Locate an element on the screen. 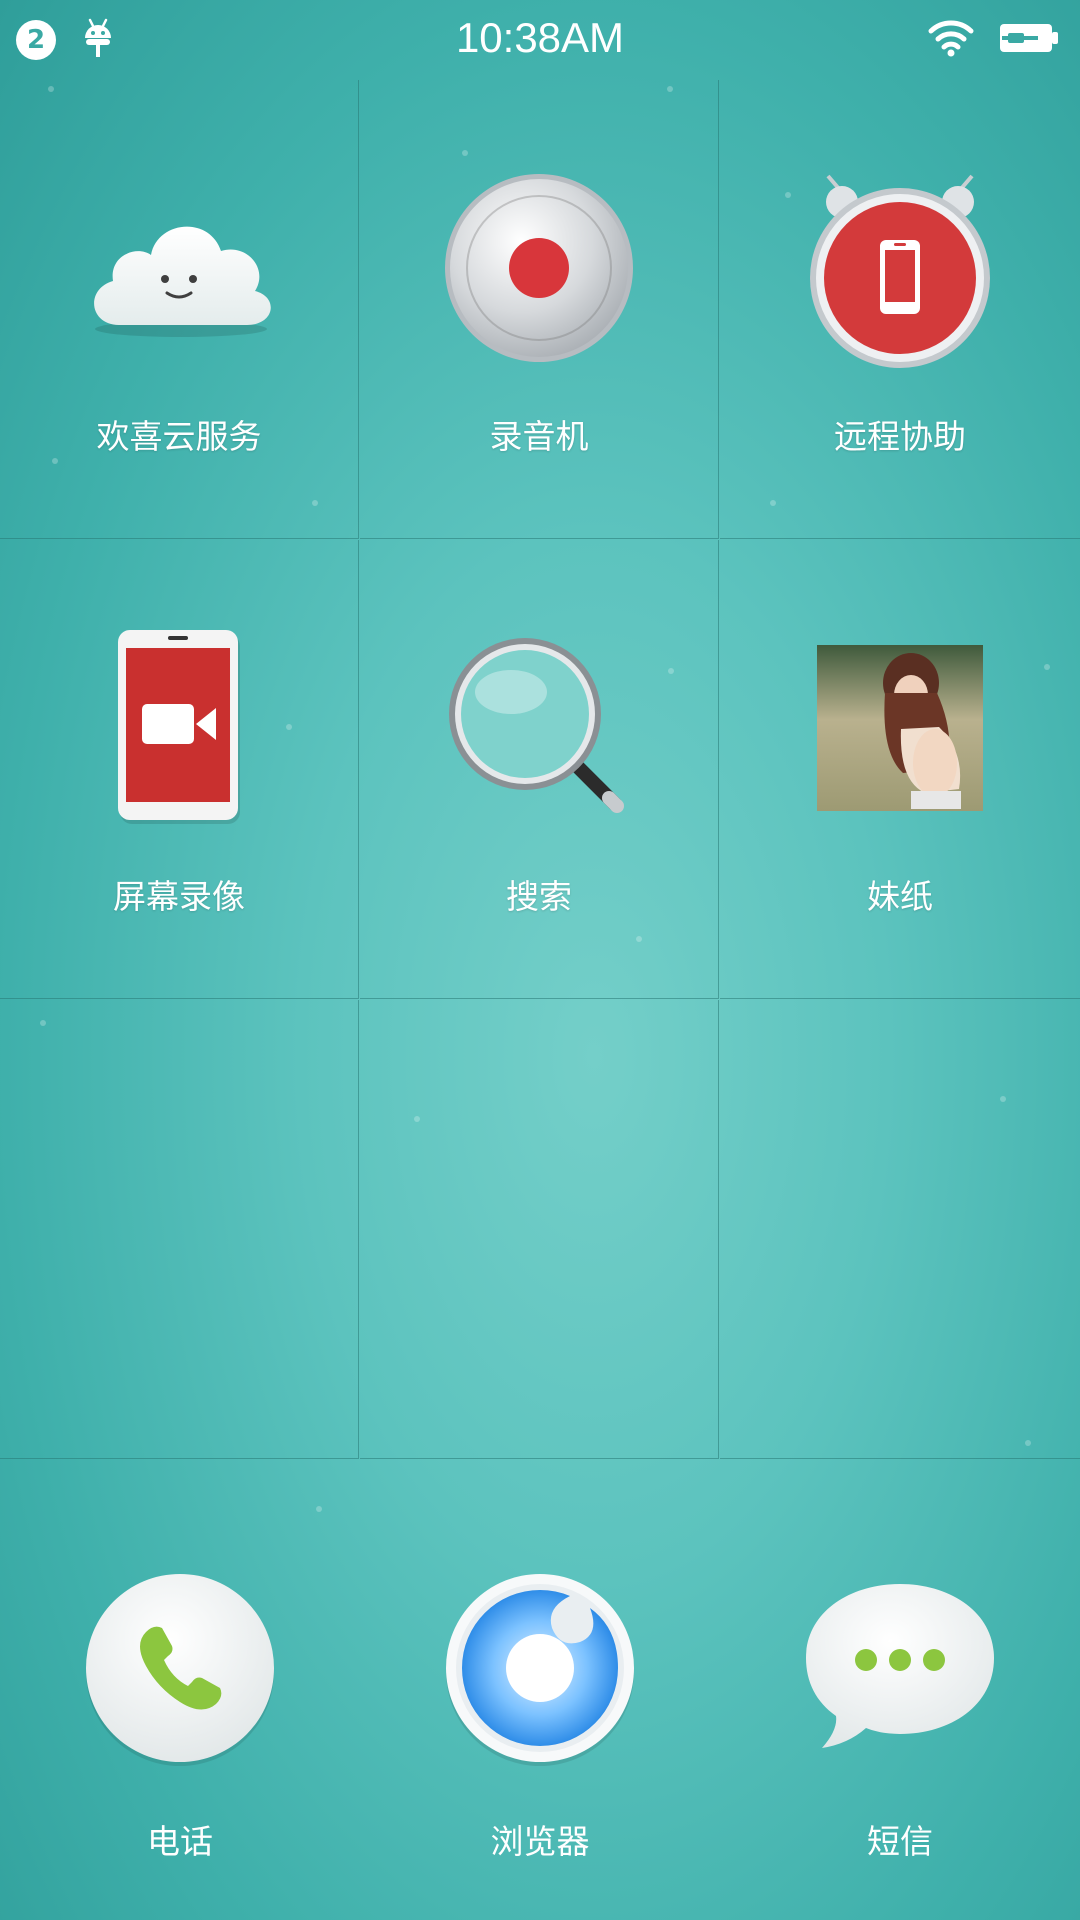 This screenshot has width=1080, height=1920. status-bar: 2 10:38AM is located at coordinates (540, 40).